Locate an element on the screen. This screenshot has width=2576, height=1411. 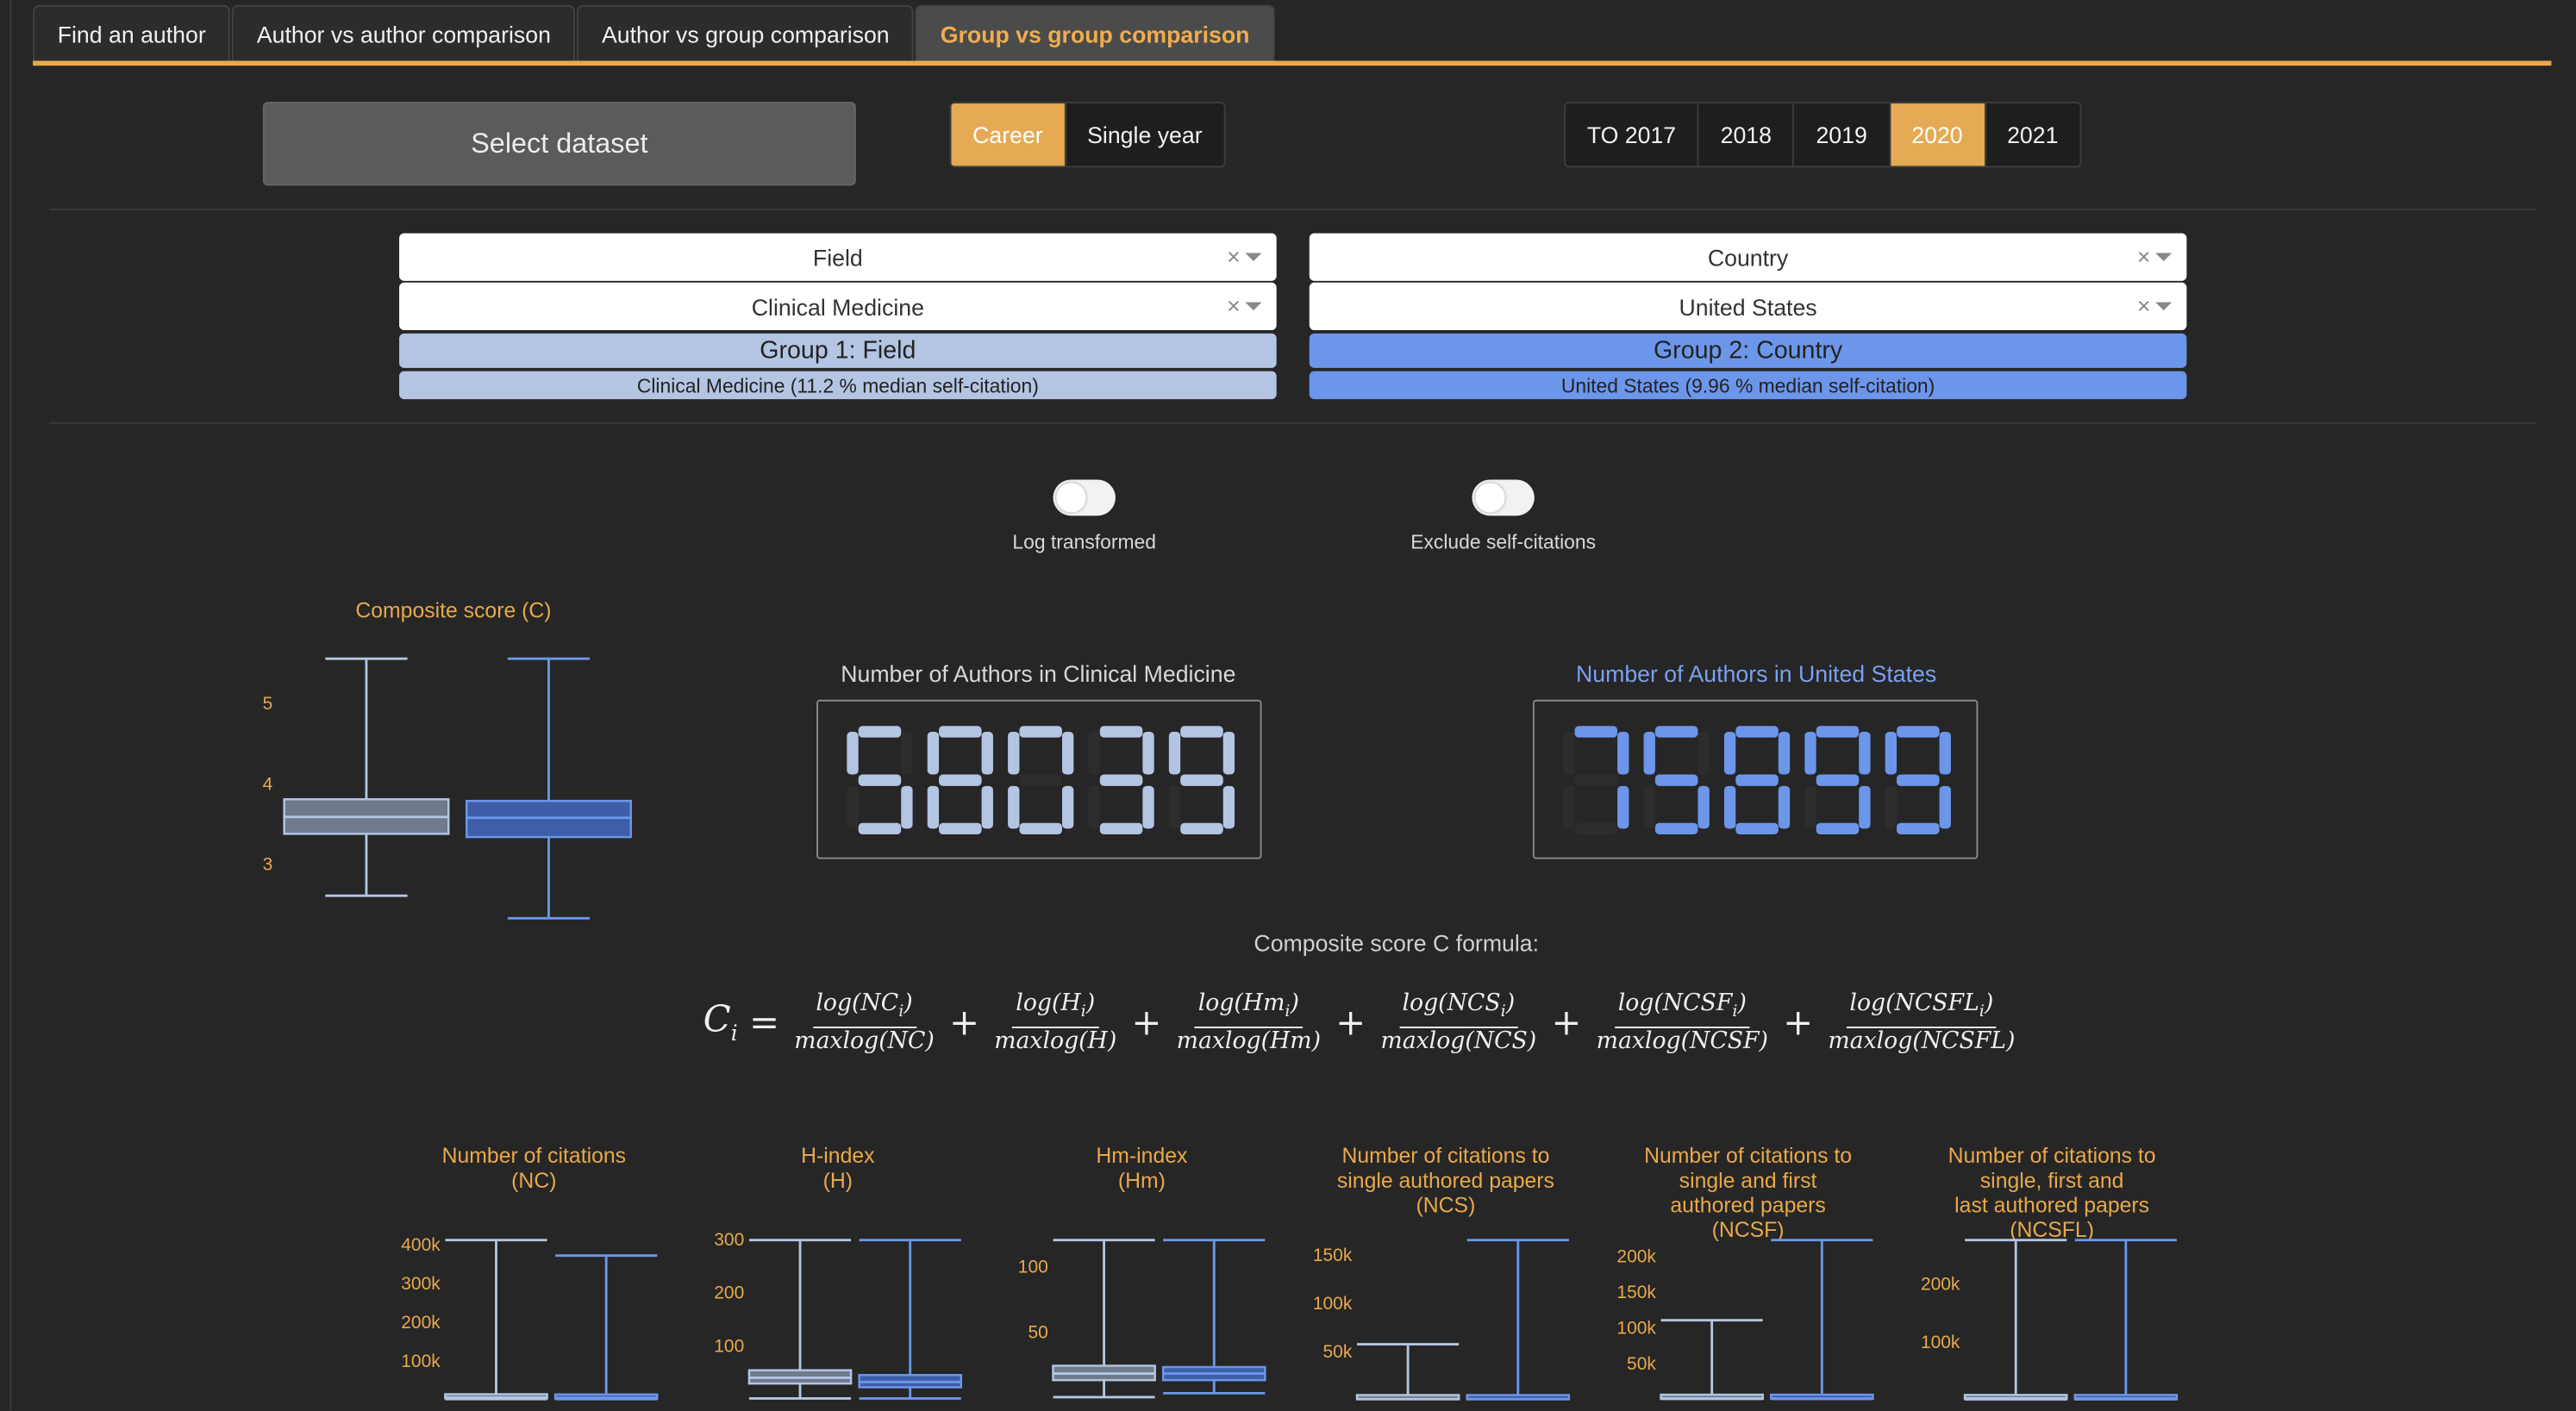
group2-selection-value: United States is located at coordinates (1748, 306).